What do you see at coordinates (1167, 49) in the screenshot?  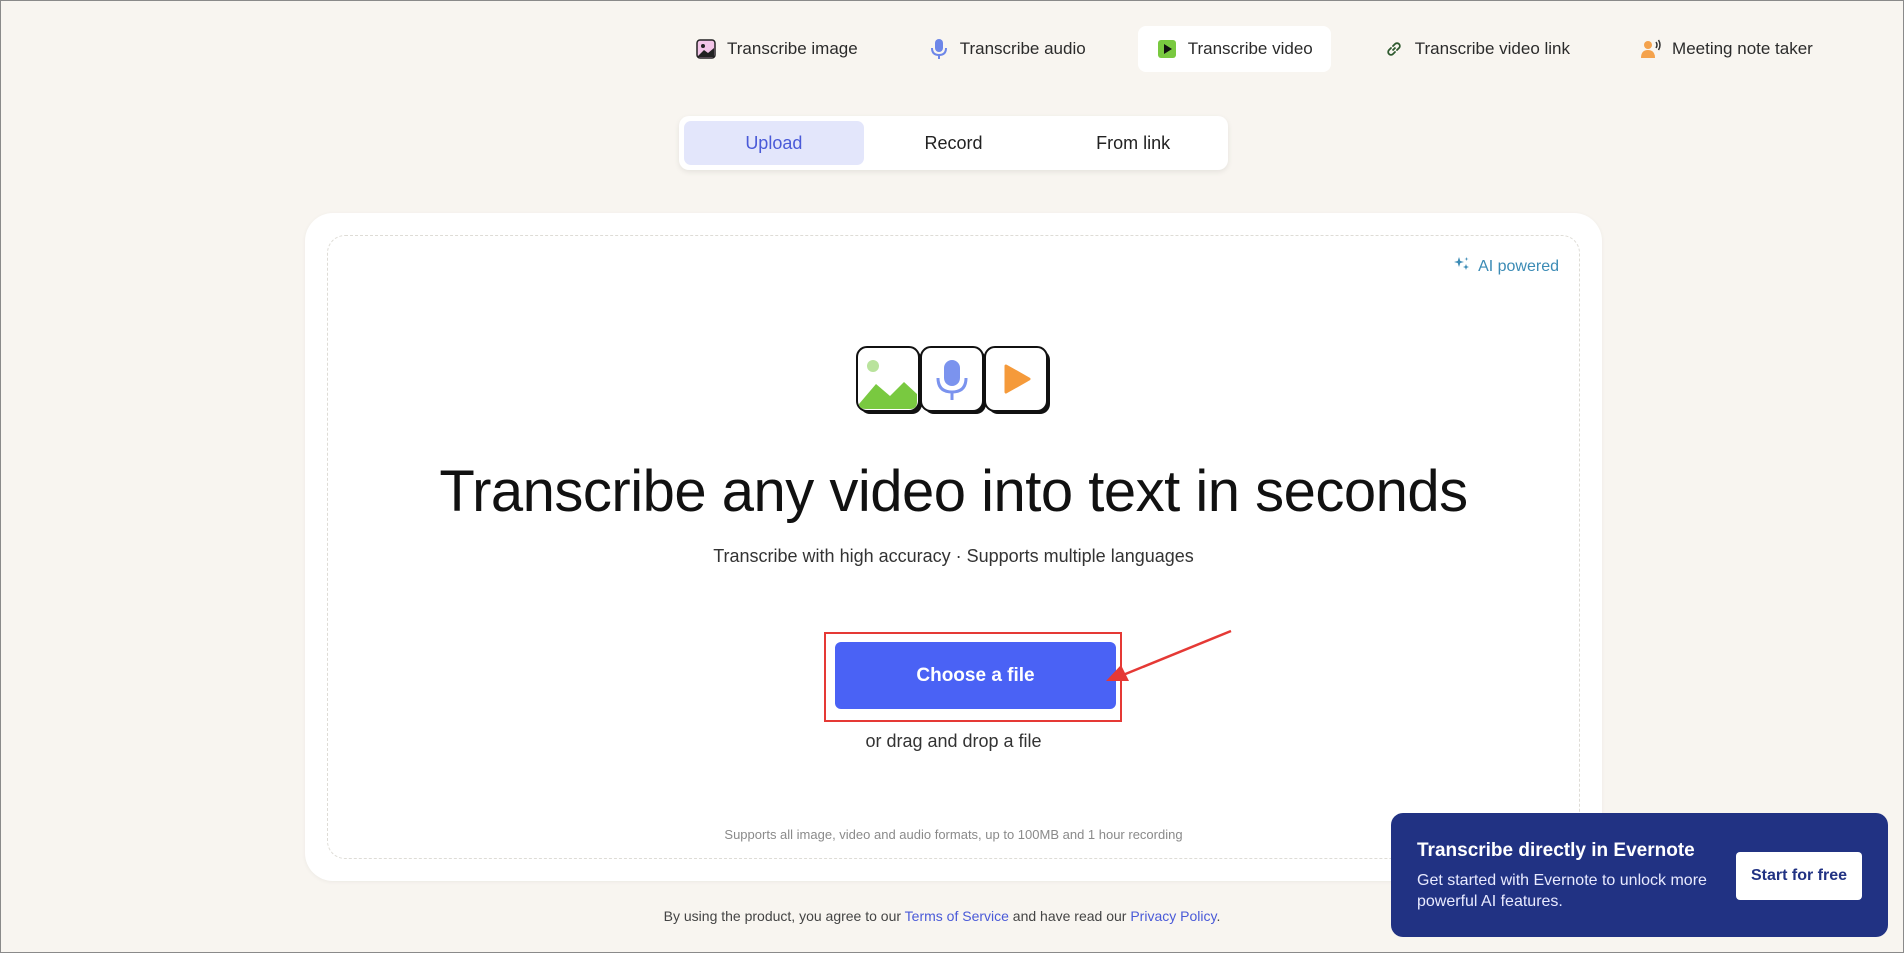 I see `video-play-icon` at bounding box center [1167, 49].